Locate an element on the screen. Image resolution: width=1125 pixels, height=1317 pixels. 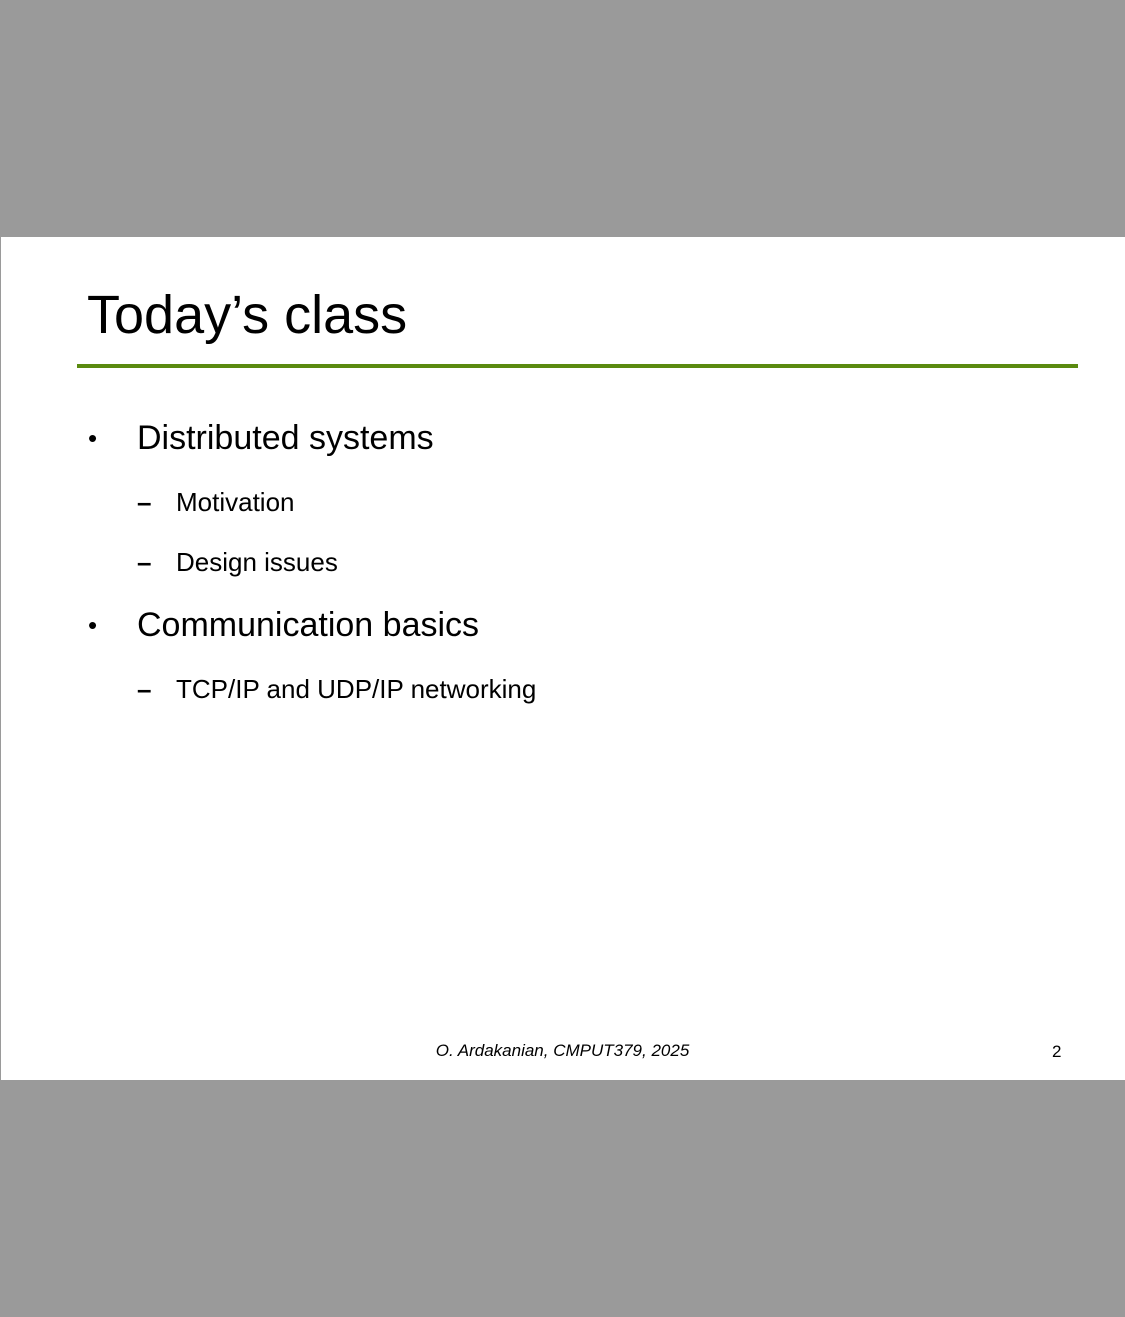
title-divider is located at coordinates (577, 366).